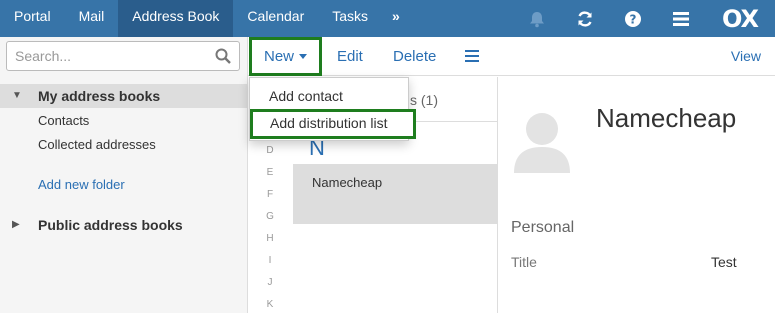  Describe the element at coordinates (306, 96) in the screenshot. I see `add-contact-menu-item: Add contact` at that location.